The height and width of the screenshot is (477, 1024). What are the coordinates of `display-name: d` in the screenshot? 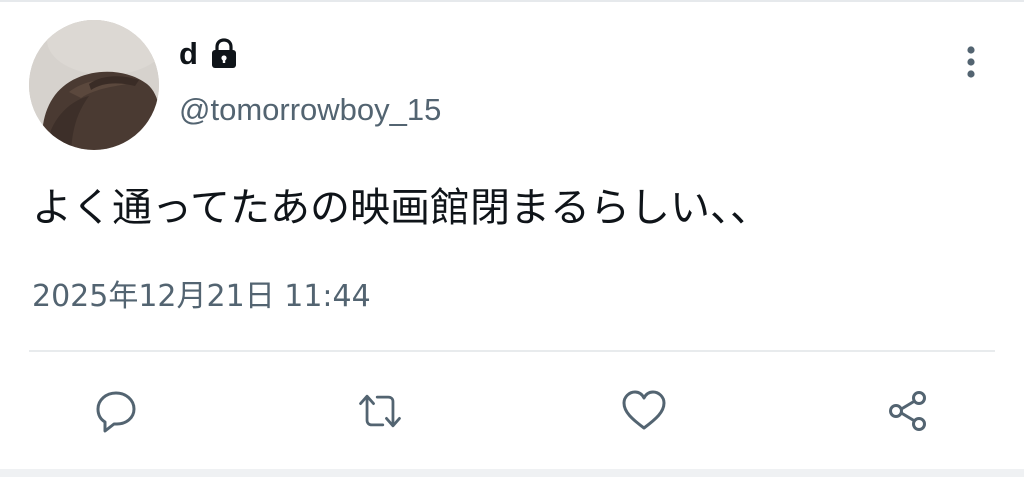 It's located at (188, 54).